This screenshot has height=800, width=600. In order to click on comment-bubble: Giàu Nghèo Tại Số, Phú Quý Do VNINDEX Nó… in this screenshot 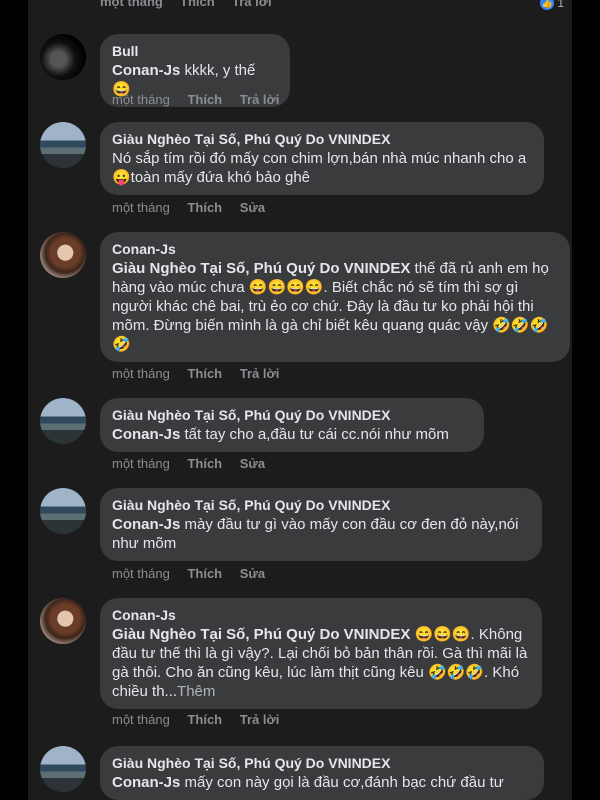, I will do `click(322, 158)`.